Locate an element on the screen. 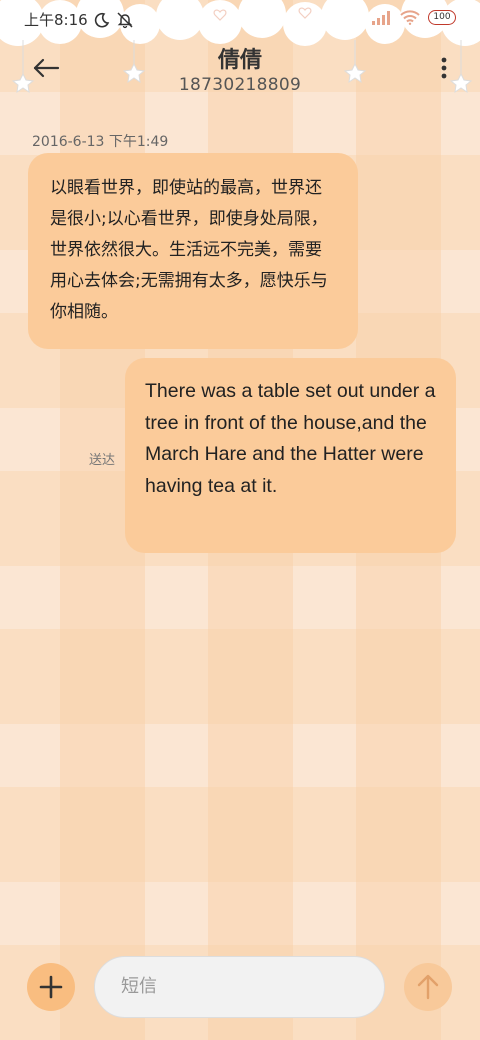 The width and height of the screenshot is (480, 1040). signal-icon is located at coordinates (381, 17).